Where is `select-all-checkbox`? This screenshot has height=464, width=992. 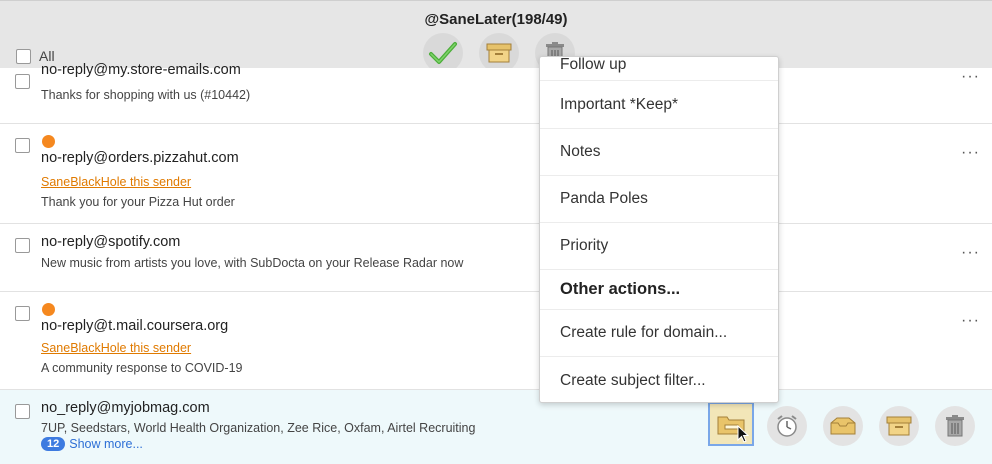 select-all-checkbox is located at coordinates (23, 56).